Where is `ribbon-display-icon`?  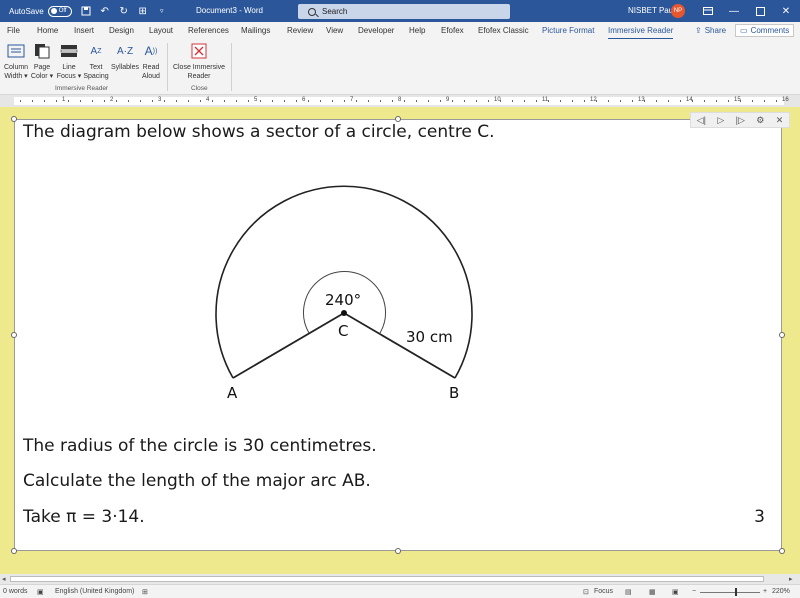
ribbon-display-icon is located at coordinates (708, 11).